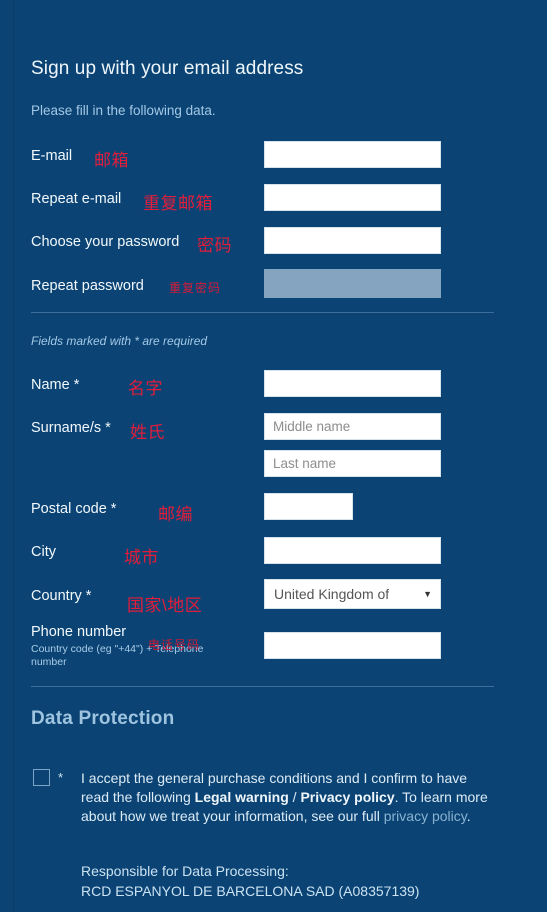 This screenshot has height=912, width=547. I want to click on accept-conditions-checkbox, so click(41, 777).